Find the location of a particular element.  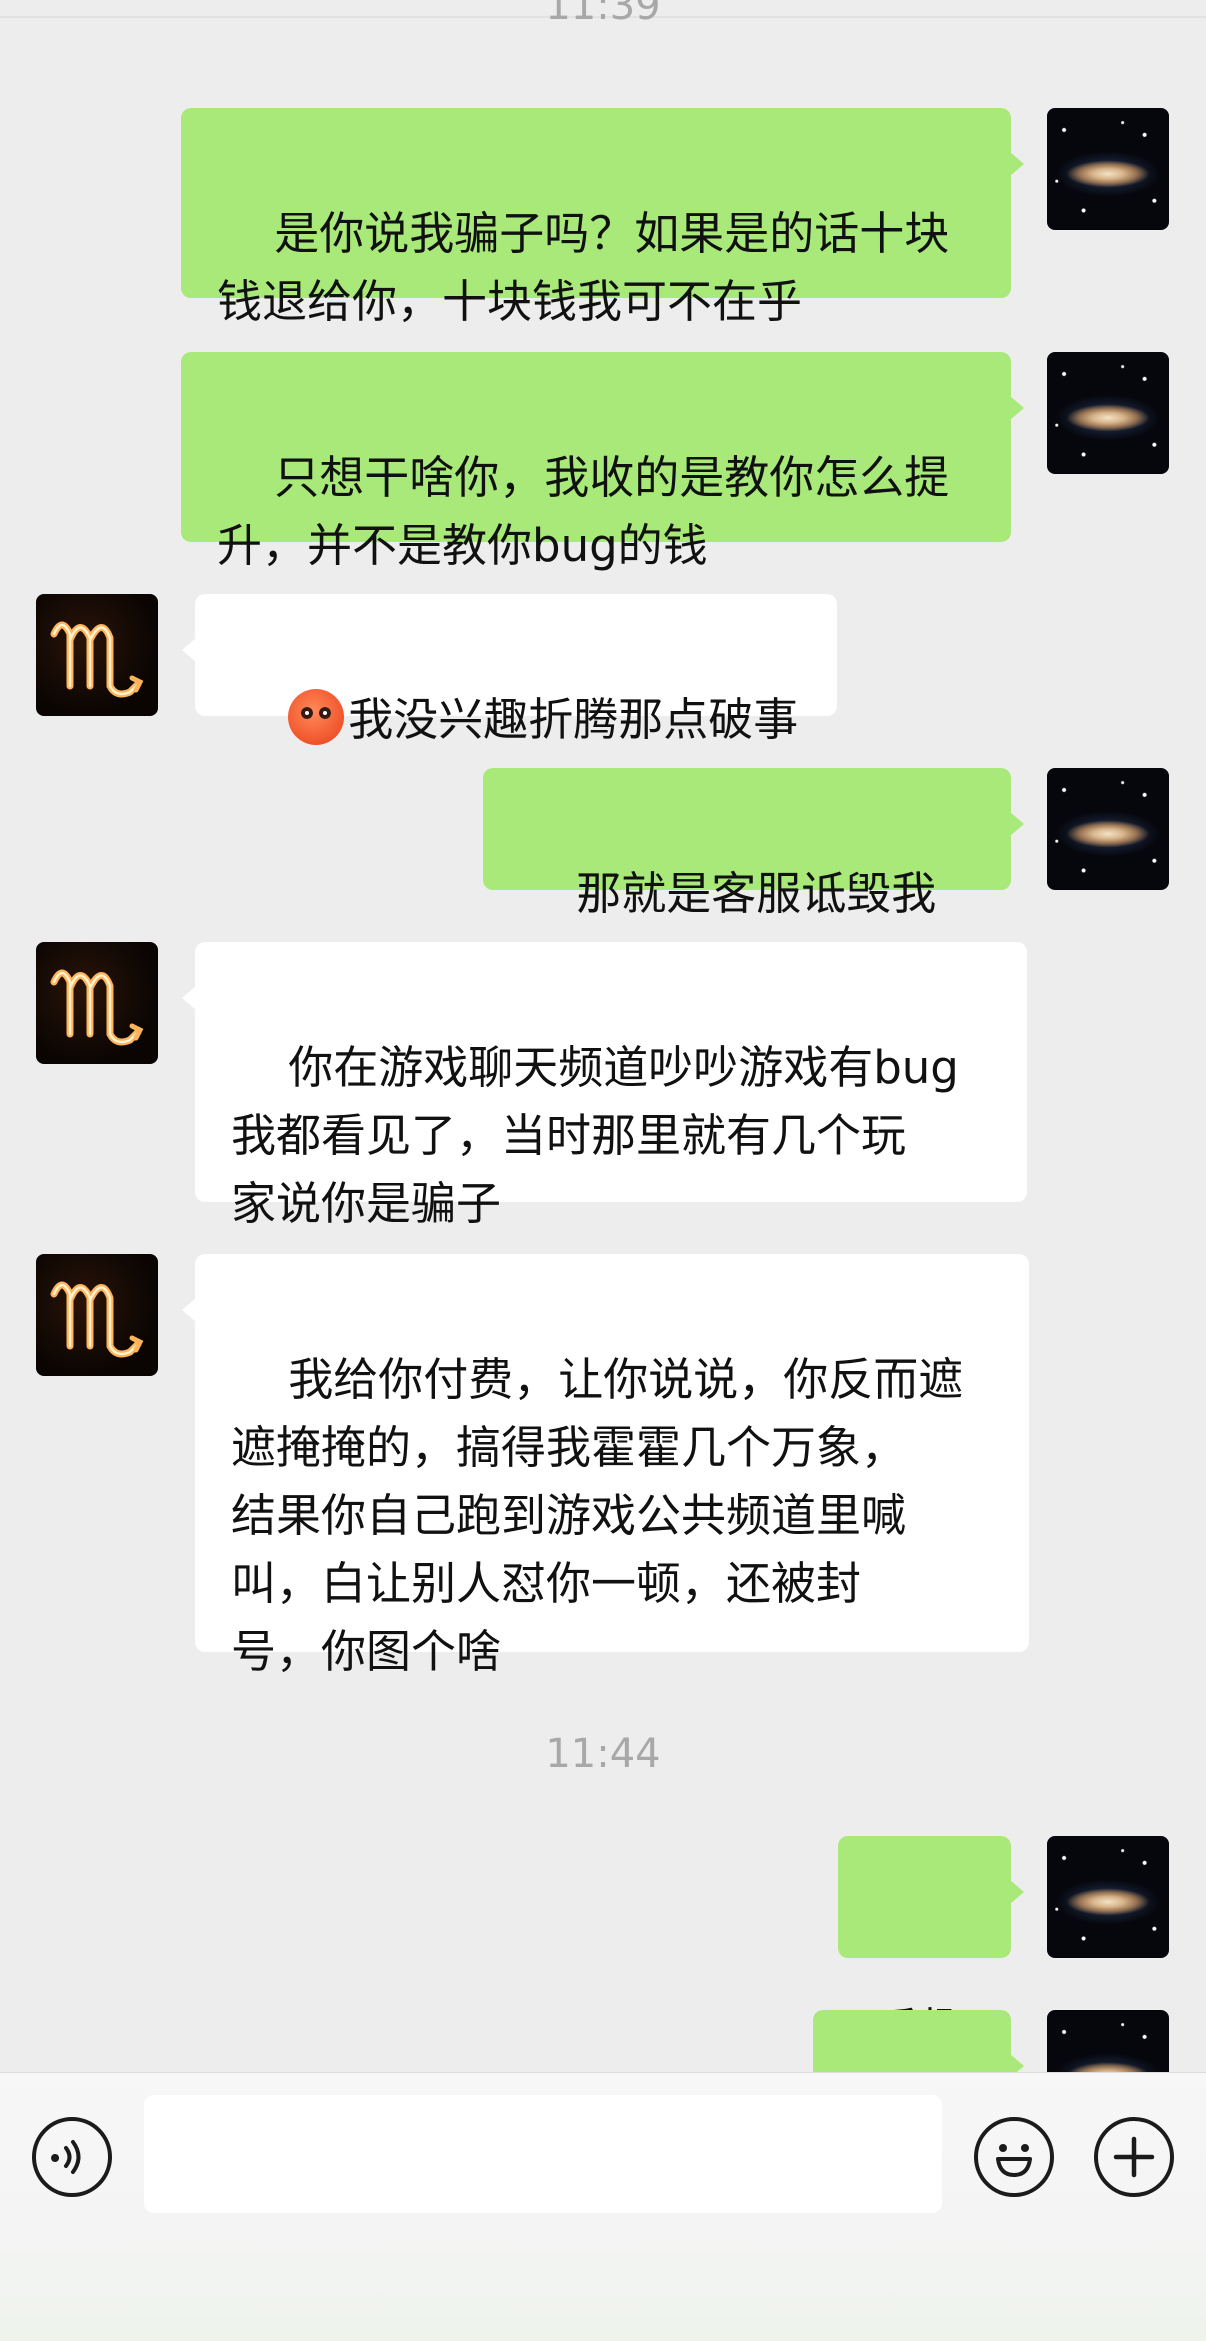

message-bubble: 只想干啥你，我收的是教你怎么提 升，并不是教你bug的钱 is located at coordinates (602, 462).